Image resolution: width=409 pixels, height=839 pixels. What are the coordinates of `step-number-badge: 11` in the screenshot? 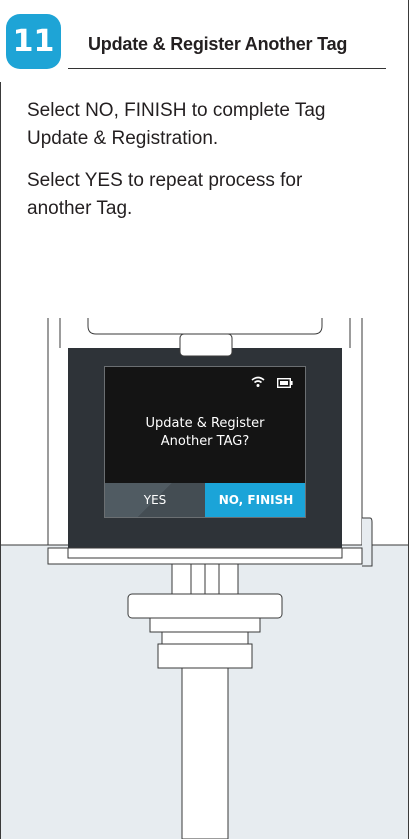 It's located at (33, 41).